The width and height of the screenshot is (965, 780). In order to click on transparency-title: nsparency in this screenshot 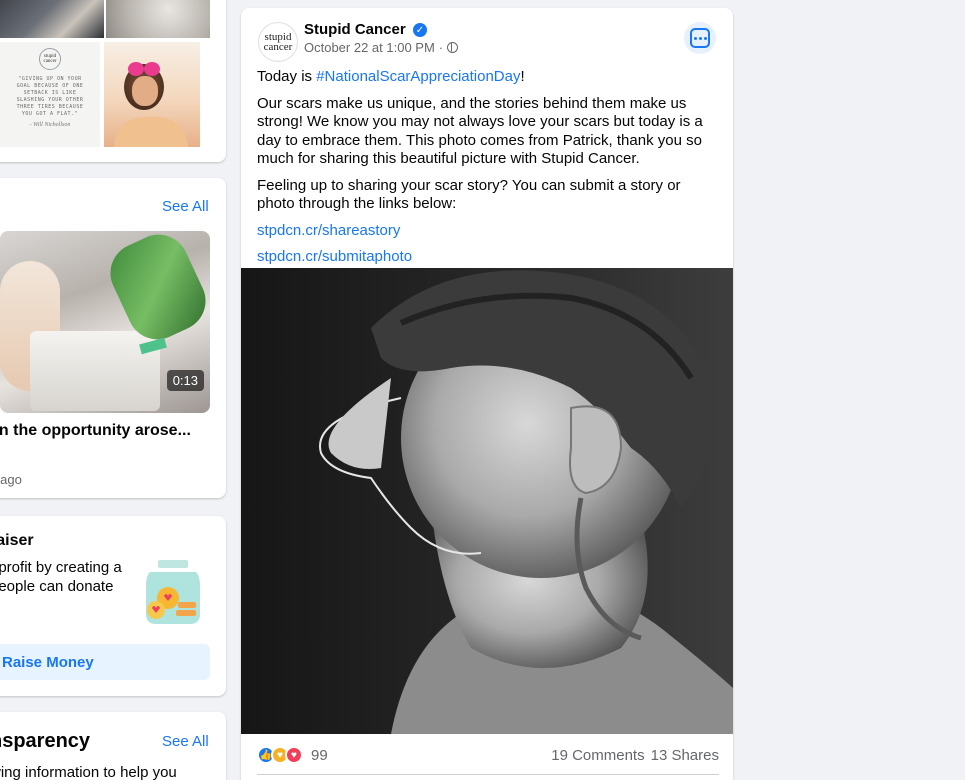, I will do `click(45, 741)`.